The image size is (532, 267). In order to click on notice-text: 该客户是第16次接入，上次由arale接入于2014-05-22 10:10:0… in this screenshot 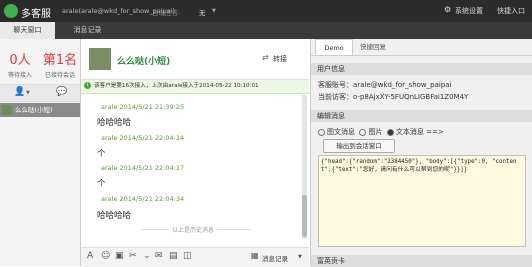, I will do `click(176, 86)`.